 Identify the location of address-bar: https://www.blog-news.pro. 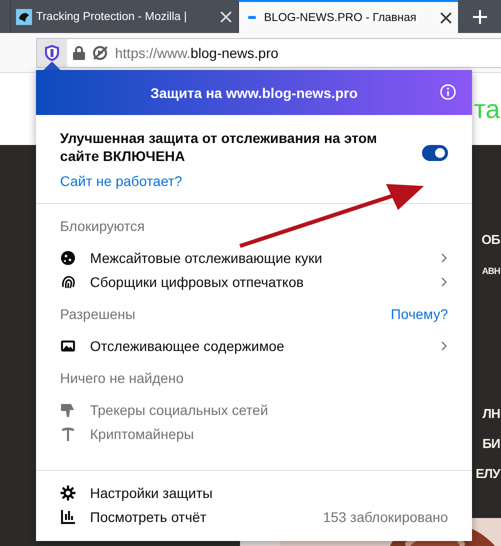
(268, 53).